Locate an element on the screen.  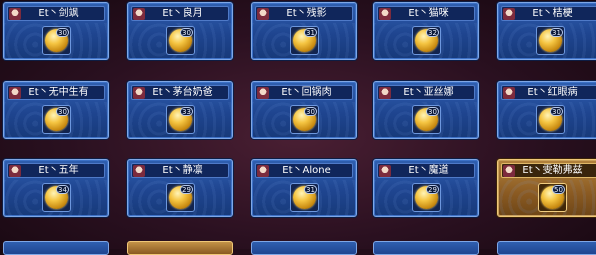
member-name-bar: Et丶残影 is located at coordinates (304, 13).